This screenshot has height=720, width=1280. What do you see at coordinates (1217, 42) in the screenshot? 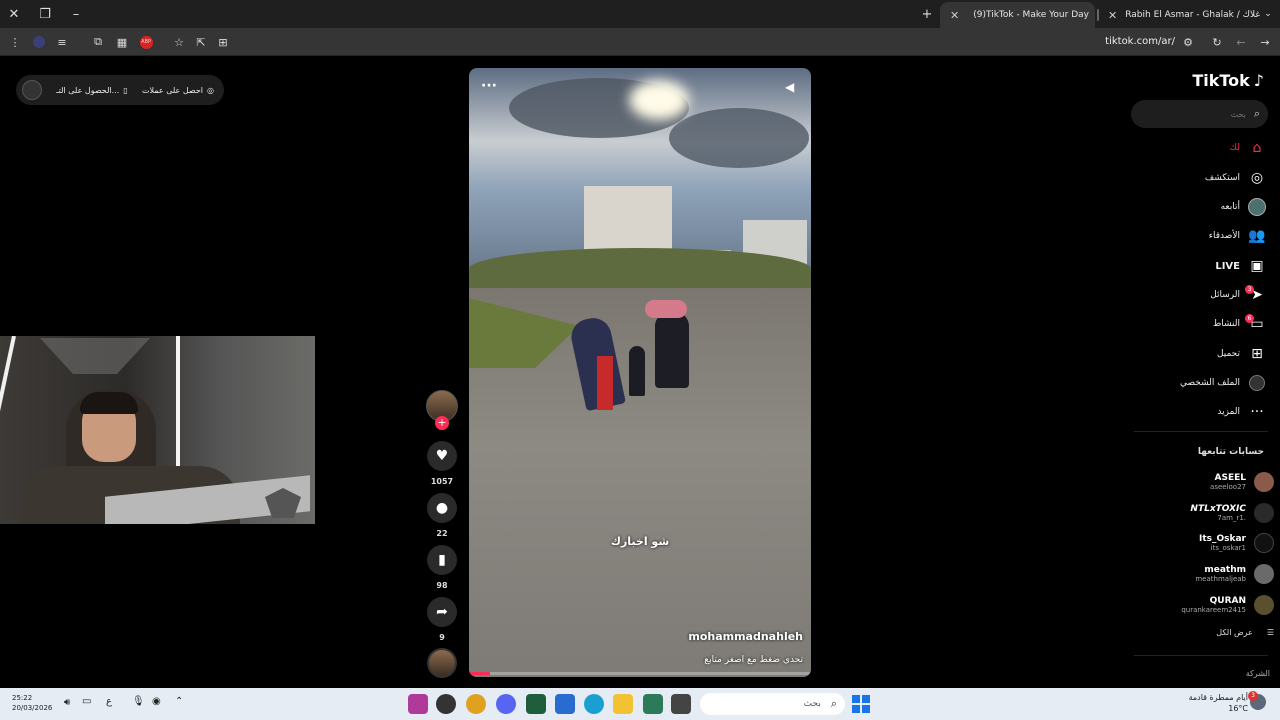
I see `reload-icon: ↻` at bounding box center [1217, 42].